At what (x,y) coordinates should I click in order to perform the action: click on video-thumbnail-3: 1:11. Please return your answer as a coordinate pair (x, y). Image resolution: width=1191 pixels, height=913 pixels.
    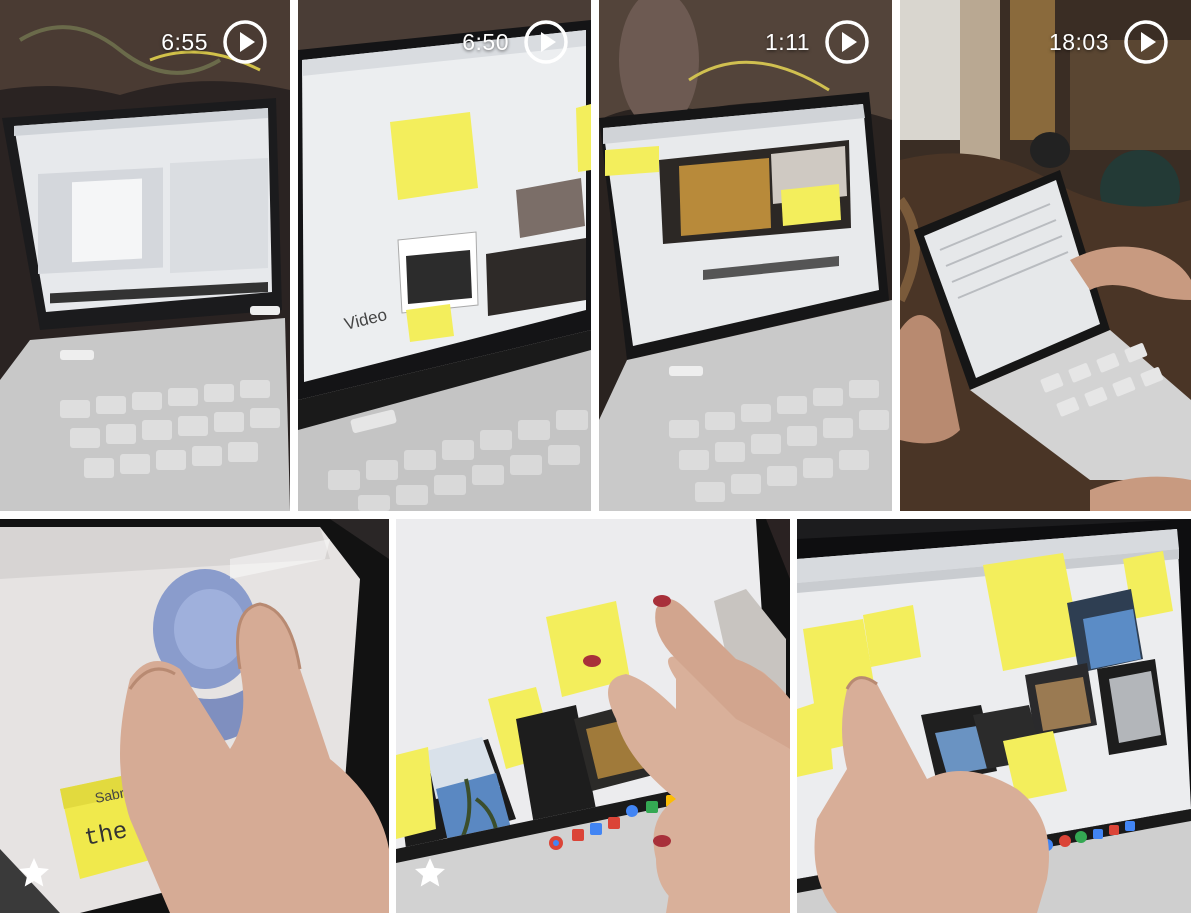
    Looking at the image, I should click on (745, 255).